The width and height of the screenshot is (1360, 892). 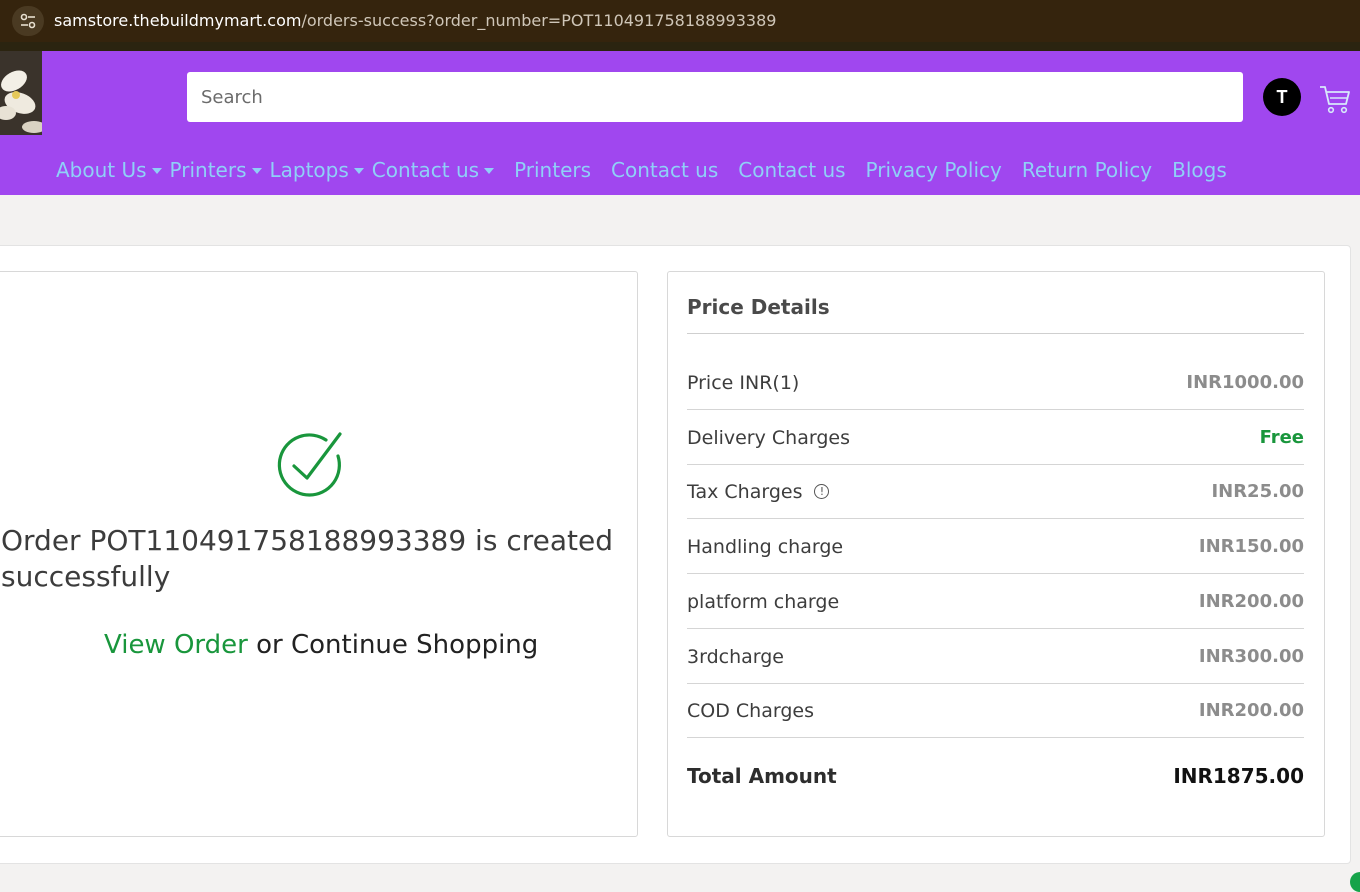 I want to click on nav-contact-us: Contact us, so click(x=664, y=170).